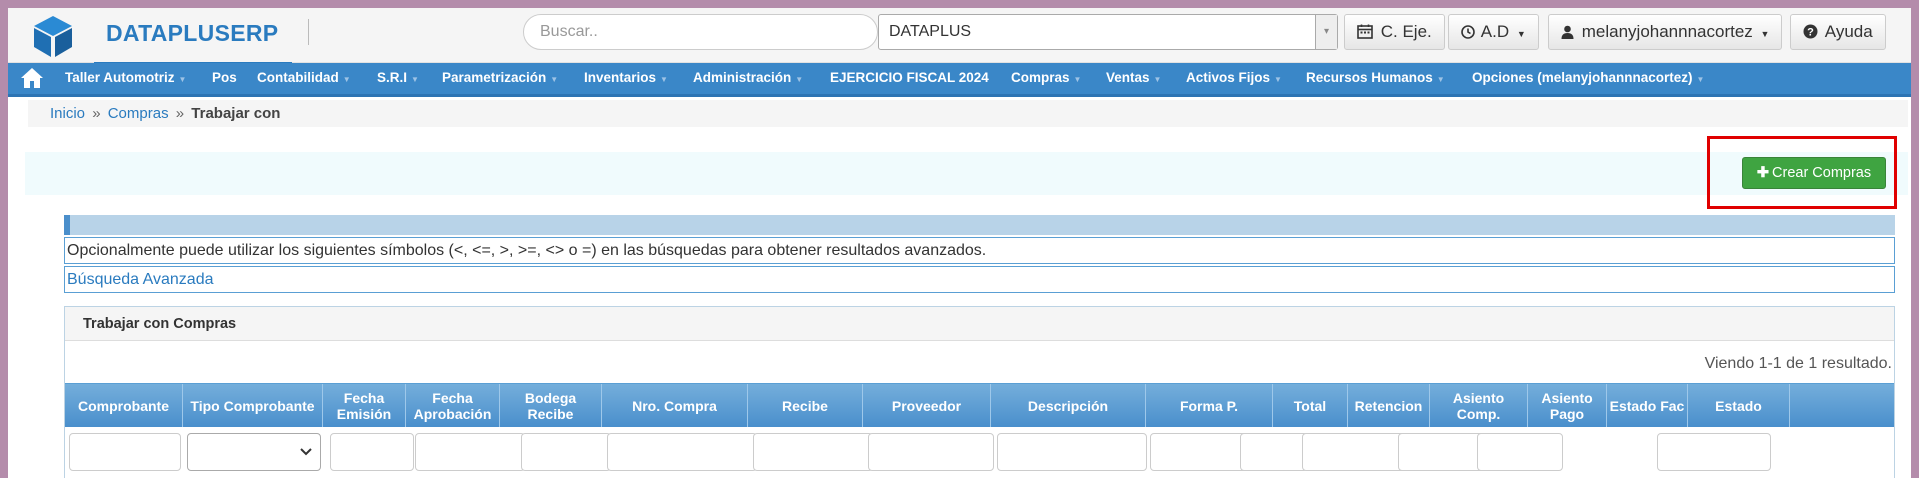 The height and width of the screenshot is (478, 1919). Describe the element at coordinates (1588, 78) in the screenshot. I see `nav-item: Opciones (melanyjohannnacortez) ▼` at that location.